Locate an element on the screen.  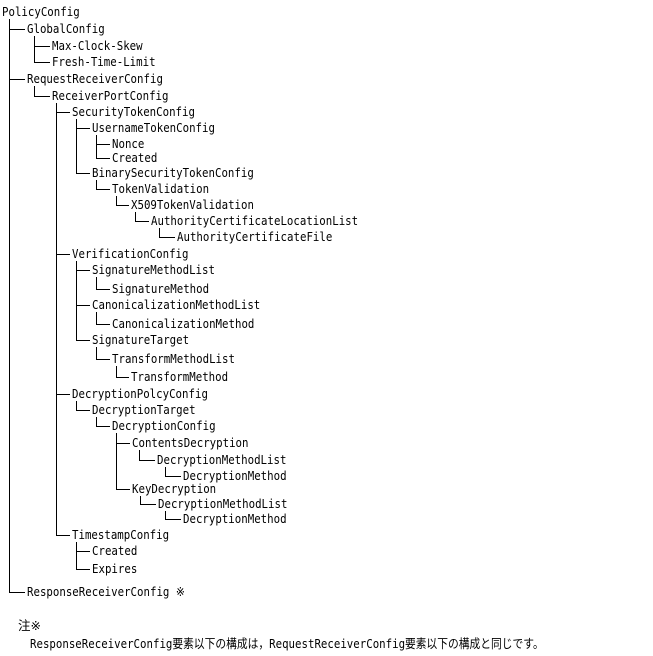
tree-node-signaturetarget: SignatureTarget is located at coordinates (141, 339).